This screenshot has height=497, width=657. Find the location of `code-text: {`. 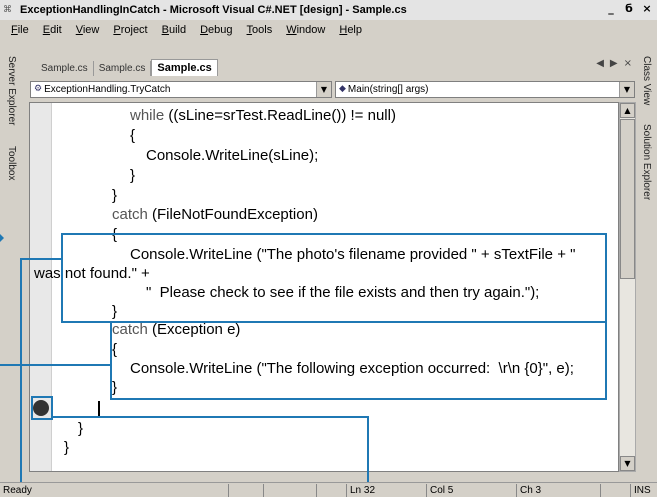

code-text: { is located at coordinates (133, 135).